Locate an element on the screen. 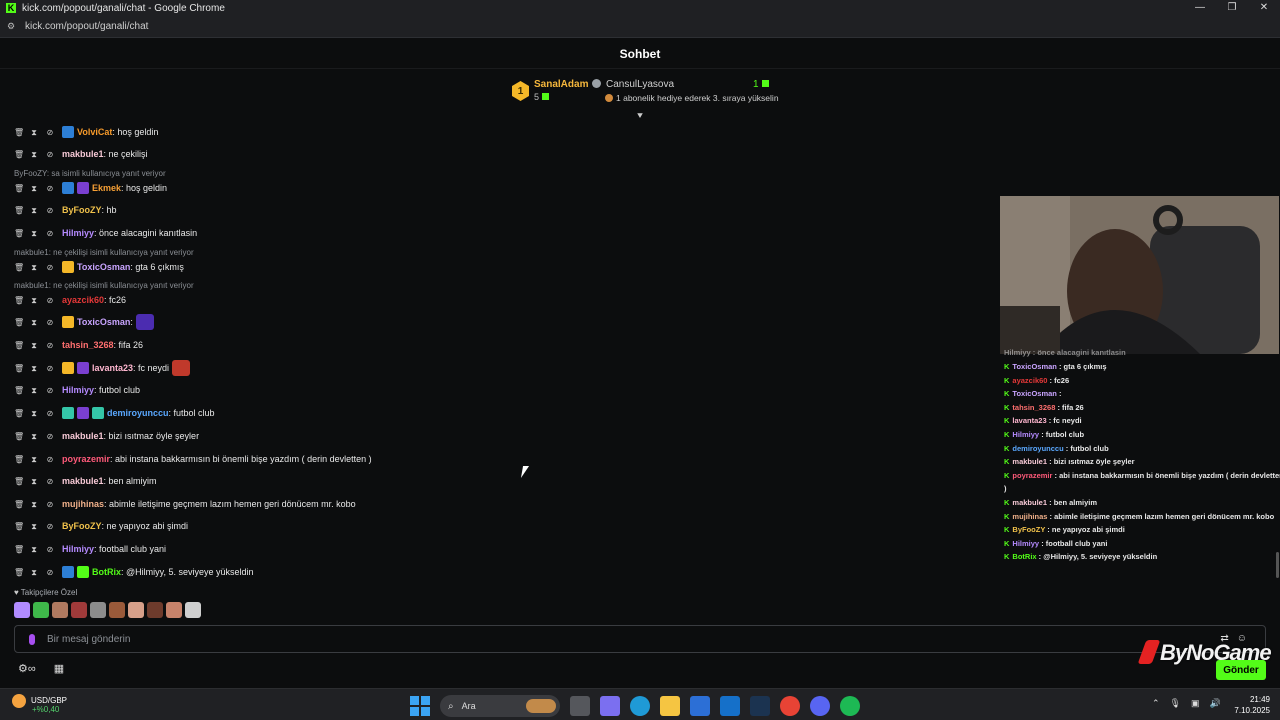 This screenshot has height=720, width=1280. chat-message: 🗑 ⧗ ⊘ ByFooZY: hb is located at coordinates (65, 210).